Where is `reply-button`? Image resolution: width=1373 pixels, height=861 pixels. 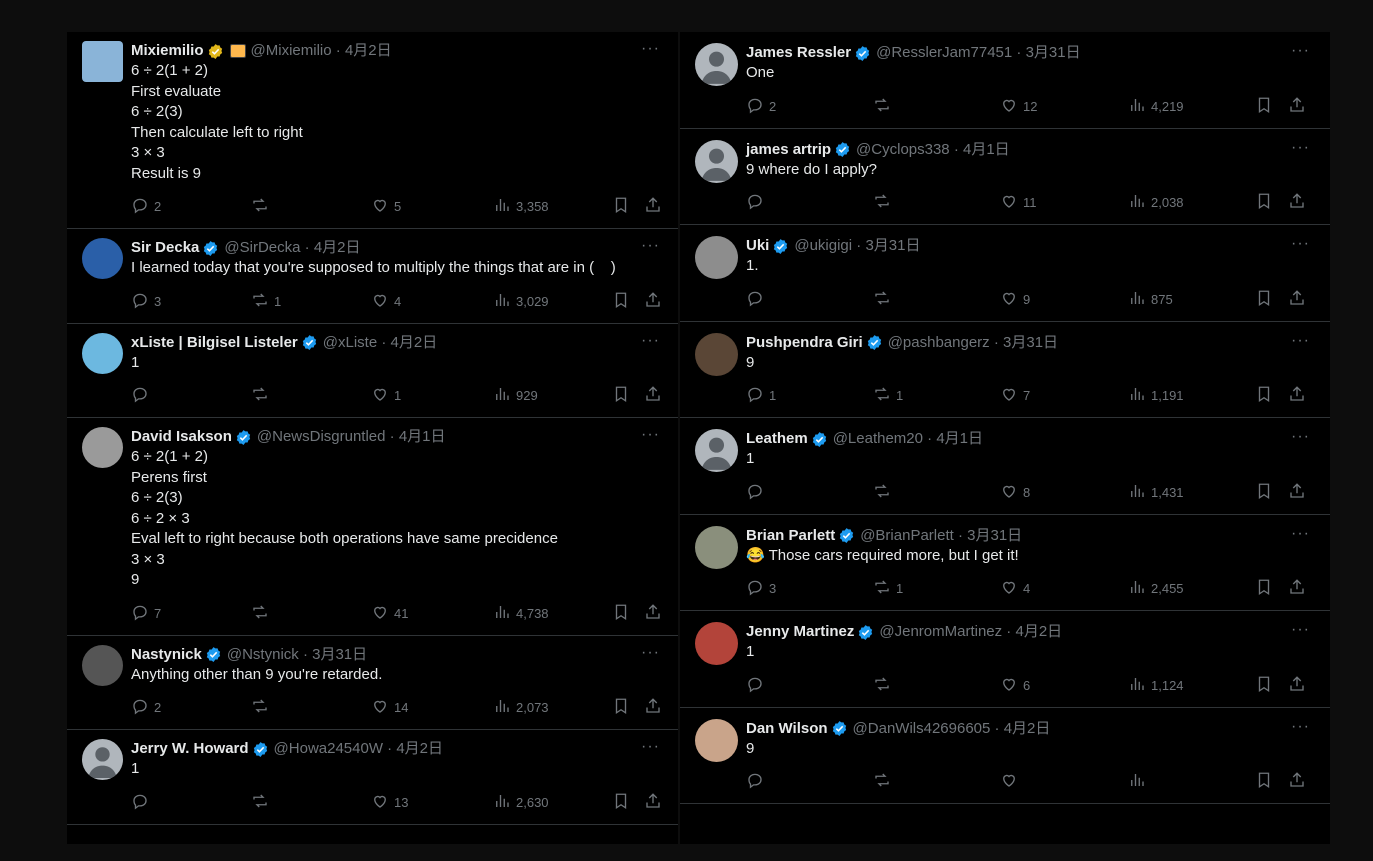 reply-button is located at coordinates (142, 802).